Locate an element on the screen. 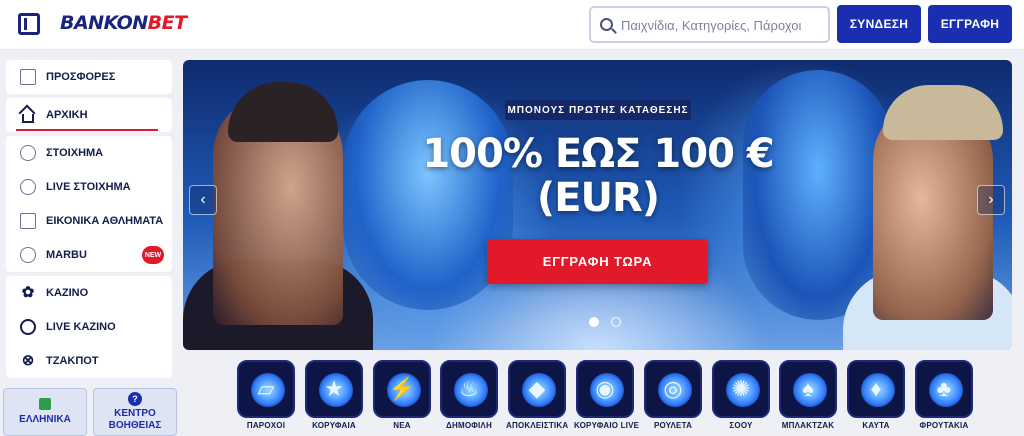 This screenshot has width=1024, height=436. promo-tag: ΜΠΟΝΟΥΣ ΠΡΩΤΗΣ ΚΑΤΑΘΕΣΗΣ is located at coordinates (598, 110).